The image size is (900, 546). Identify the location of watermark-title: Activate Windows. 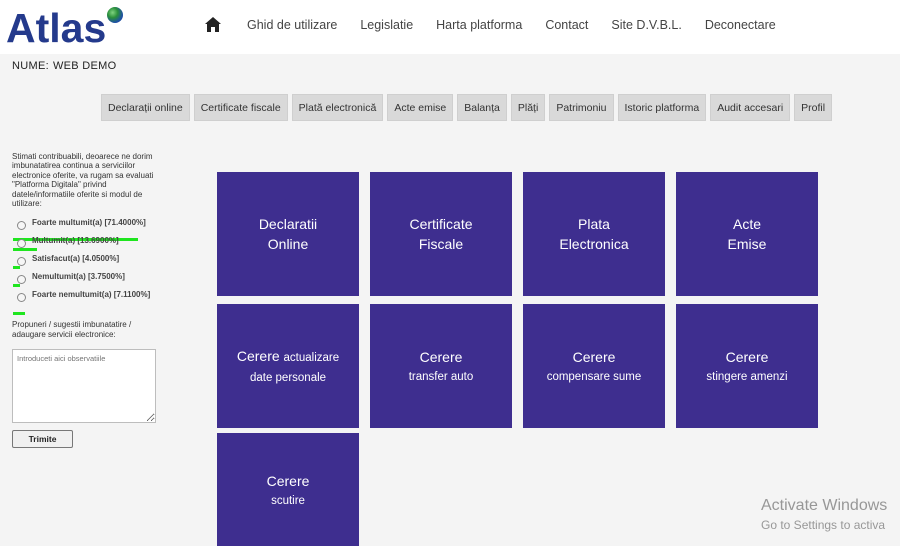
(824, 505).